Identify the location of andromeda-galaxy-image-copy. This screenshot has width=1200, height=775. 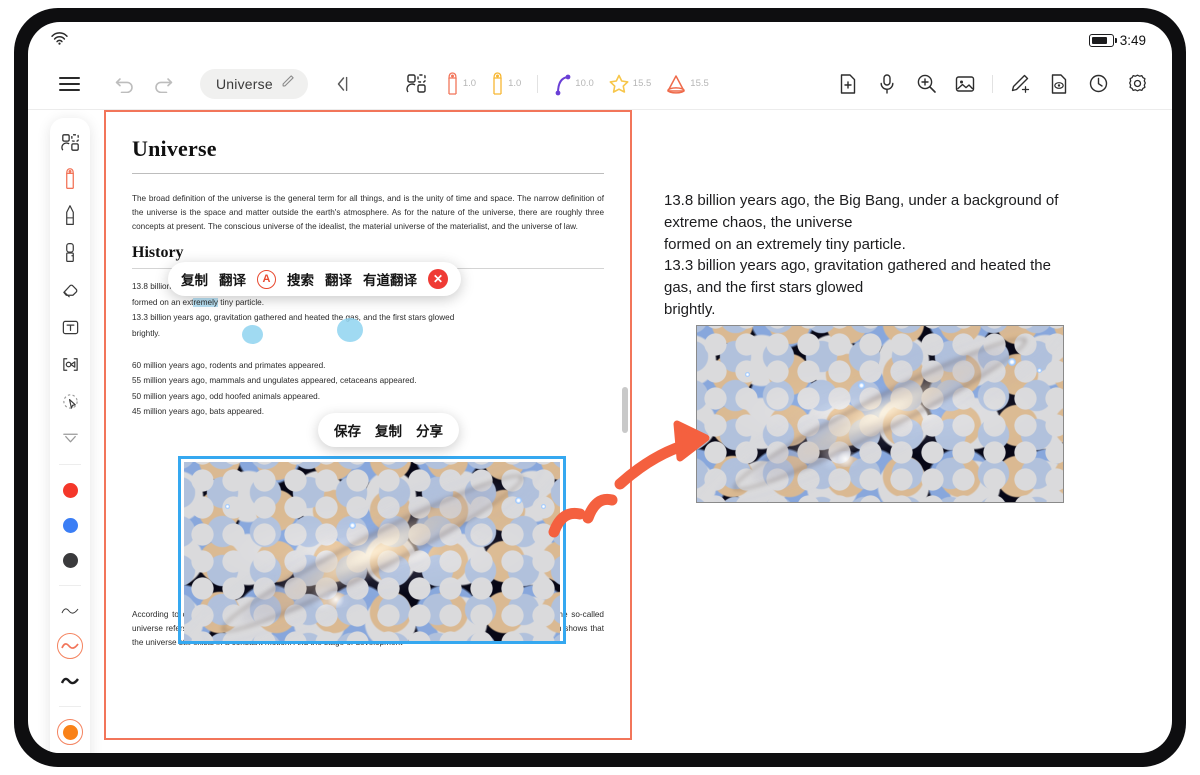
(880, 414).